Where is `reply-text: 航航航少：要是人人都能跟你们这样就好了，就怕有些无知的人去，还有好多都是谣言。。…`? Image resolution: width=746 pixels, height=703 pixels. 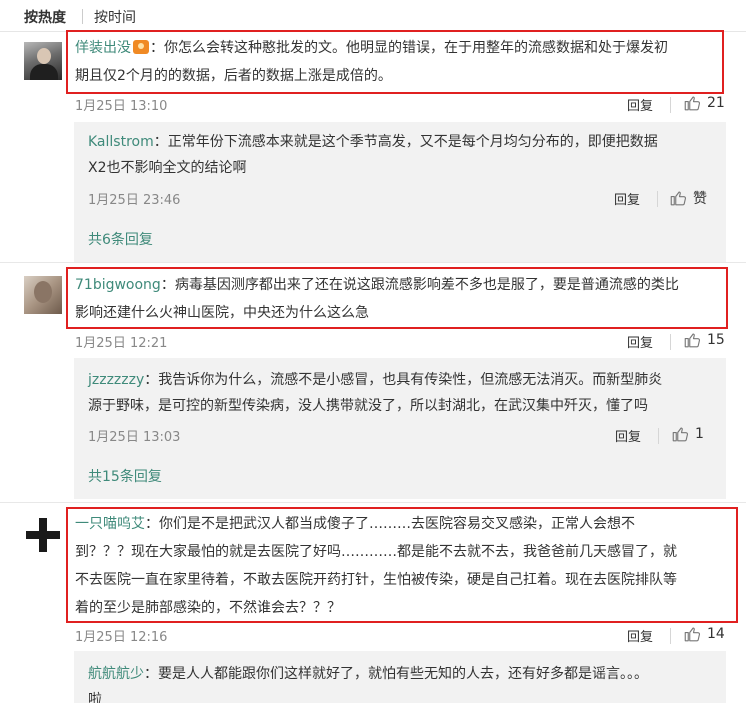
reply-text: 航航航少：要是人人都能跟你们这样就好了，就怕有些无知的人去，还有好多都是谣言。。… is located at coordinates (368, 684).